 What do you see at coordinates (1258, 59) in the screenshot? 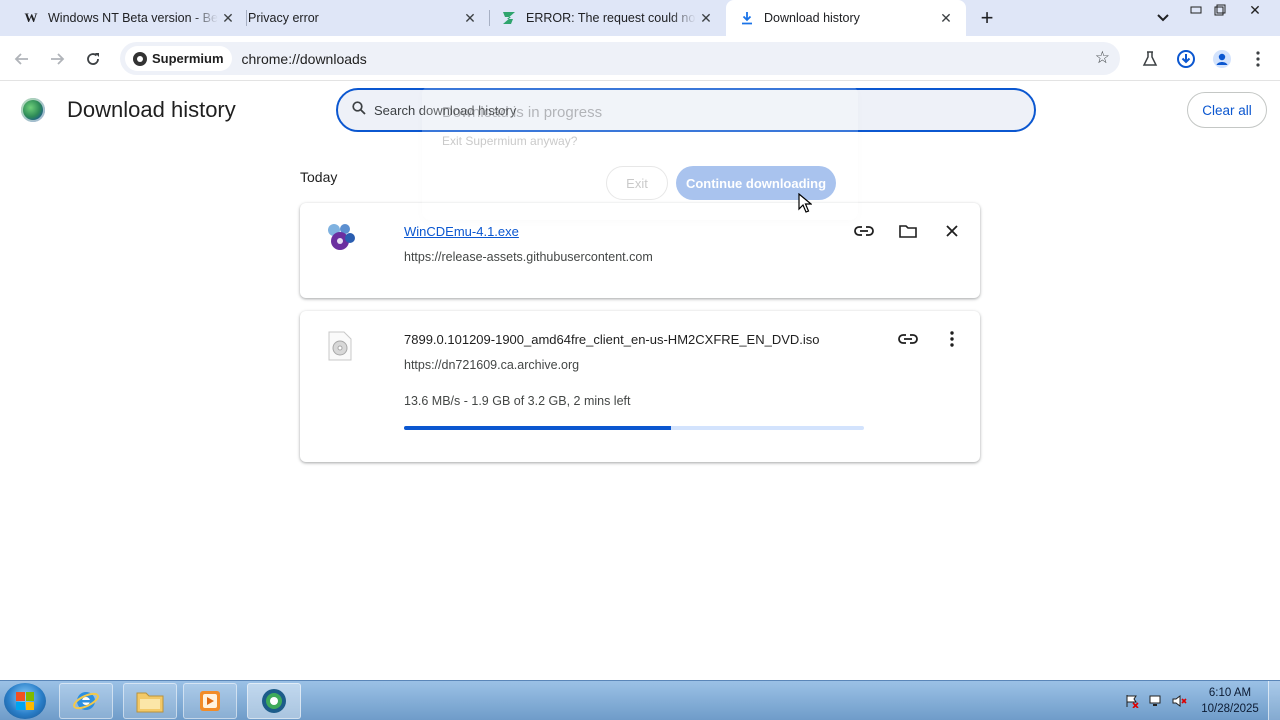
I see `more-menu-icon` at bounding box center [1258, 59].